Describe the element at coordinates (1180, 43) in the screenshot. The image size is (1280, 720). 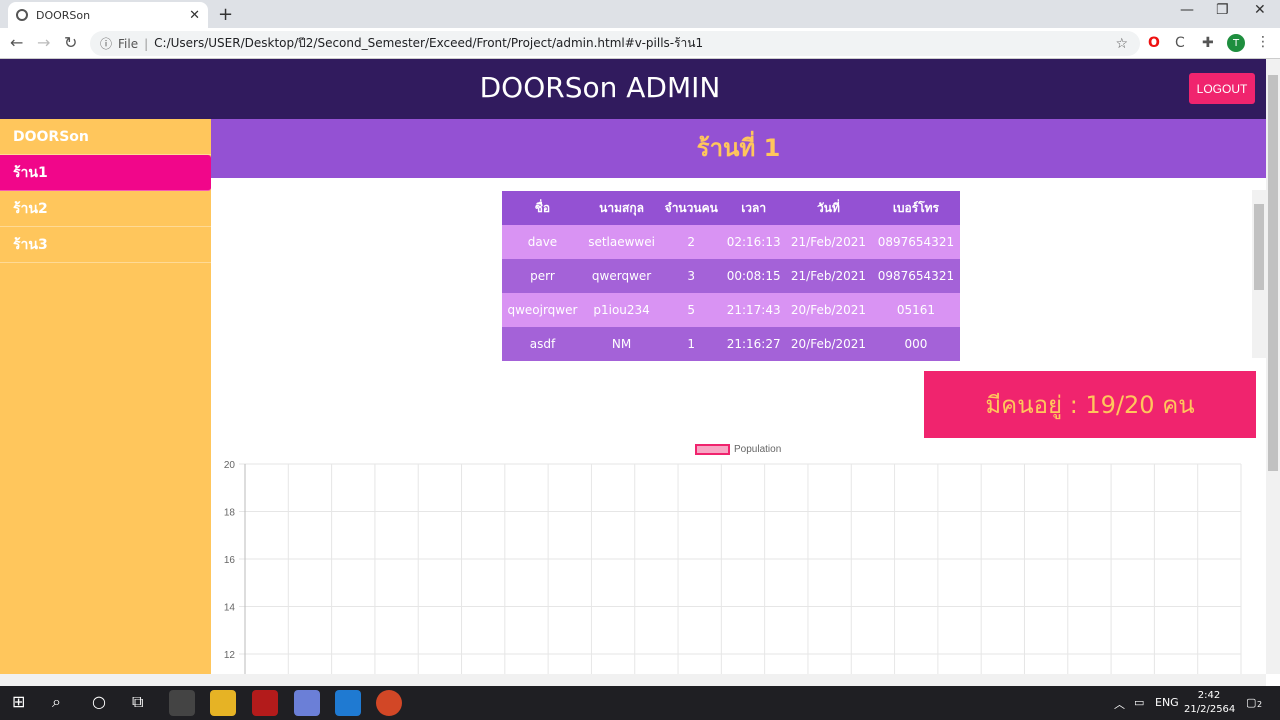
I see `code-extension-icon: C` at that location.